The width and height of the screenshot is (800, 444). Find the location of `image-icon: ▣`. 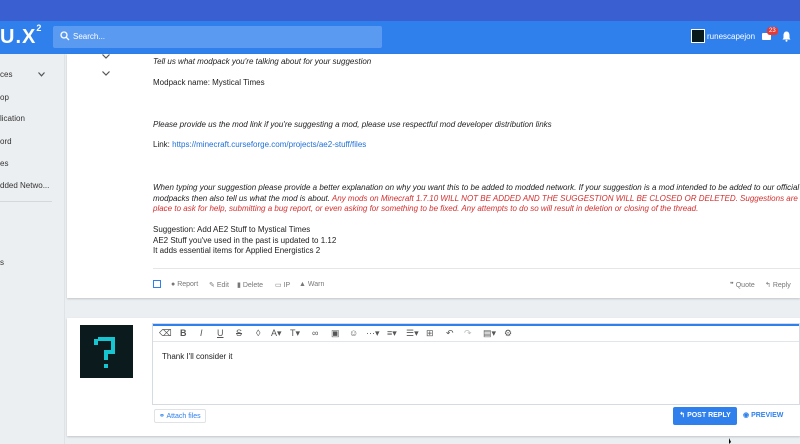

image-icon: ▣ is located at coordinates (335, 333).